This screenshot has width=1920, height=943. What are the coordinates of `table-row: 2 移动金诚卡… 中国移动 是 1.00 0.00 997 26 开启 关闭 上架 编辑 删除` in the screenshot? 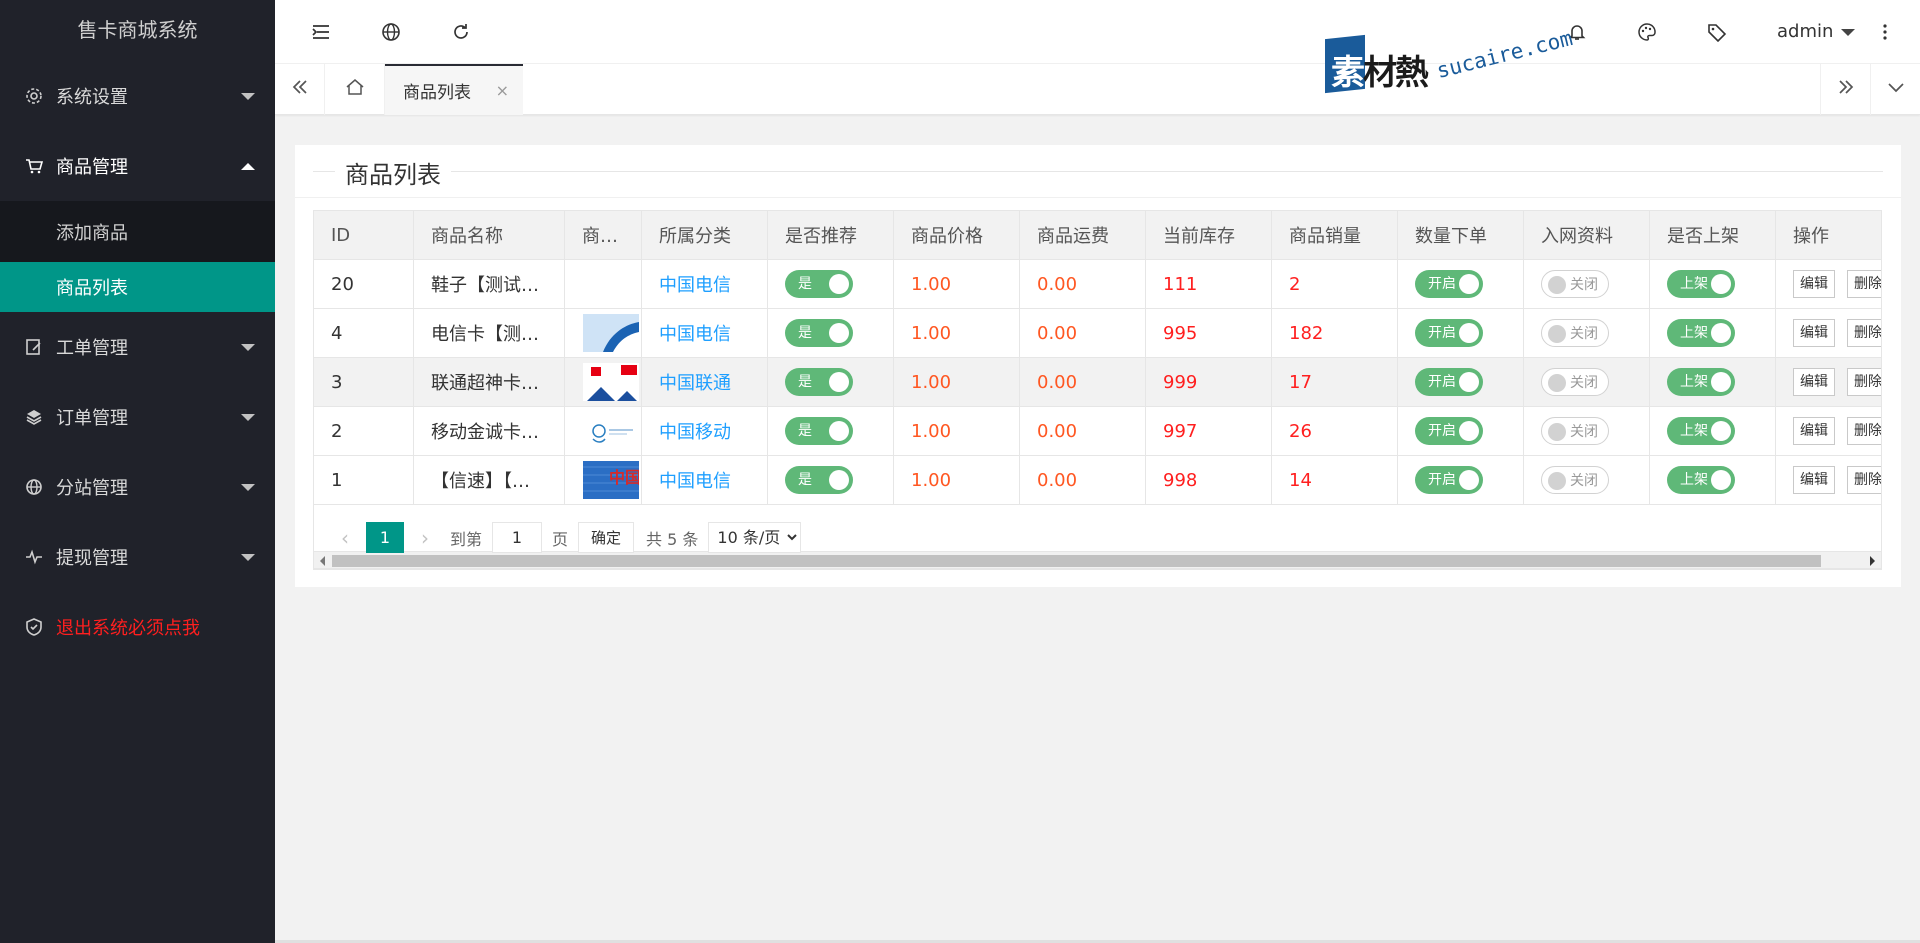 It's located at (1097, 431).